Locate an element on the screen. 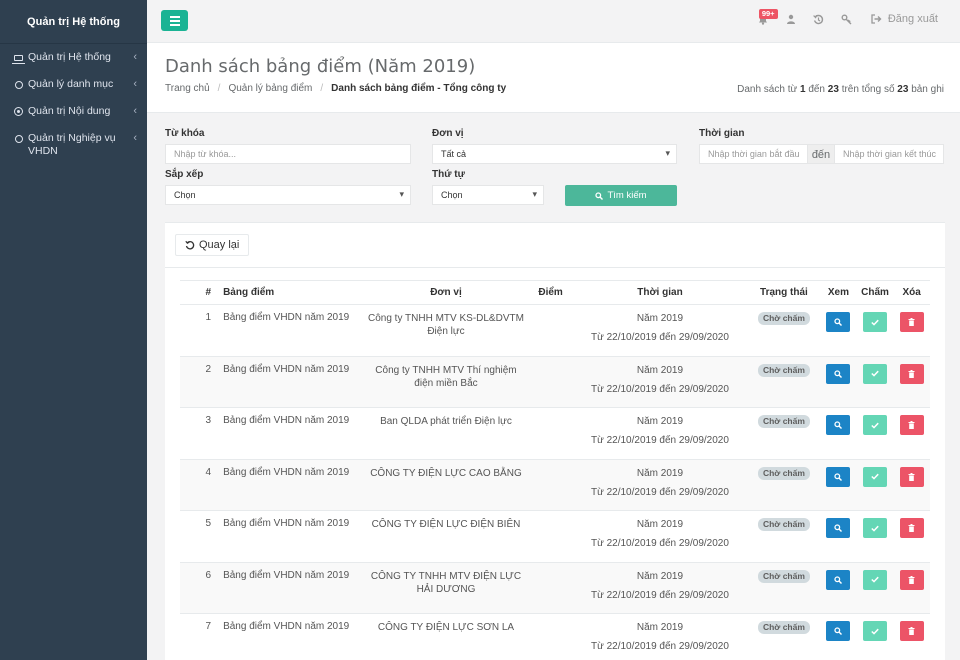 The height and width of the screenshot is (660, 960). breadcrumb-quan-ly-bang-diem: Quản lý bảng điểm is located at coordinates (270, 88).